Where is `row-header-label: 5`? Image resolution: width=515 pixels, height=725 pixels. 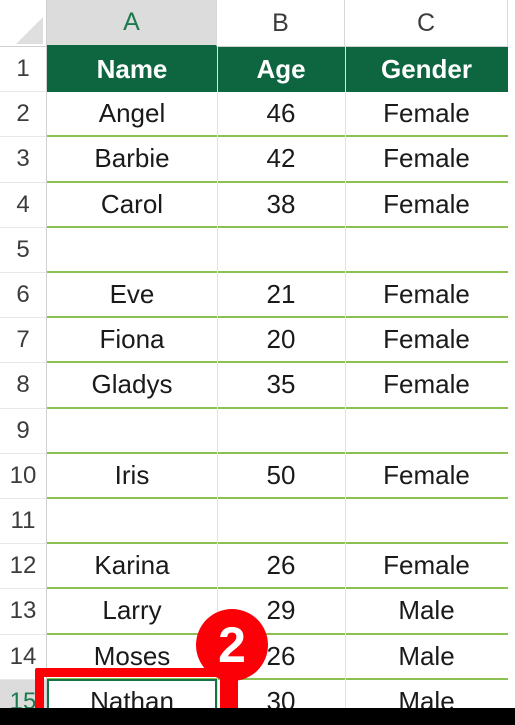 row-header-label: 5 is located at coordinates (23, 249).